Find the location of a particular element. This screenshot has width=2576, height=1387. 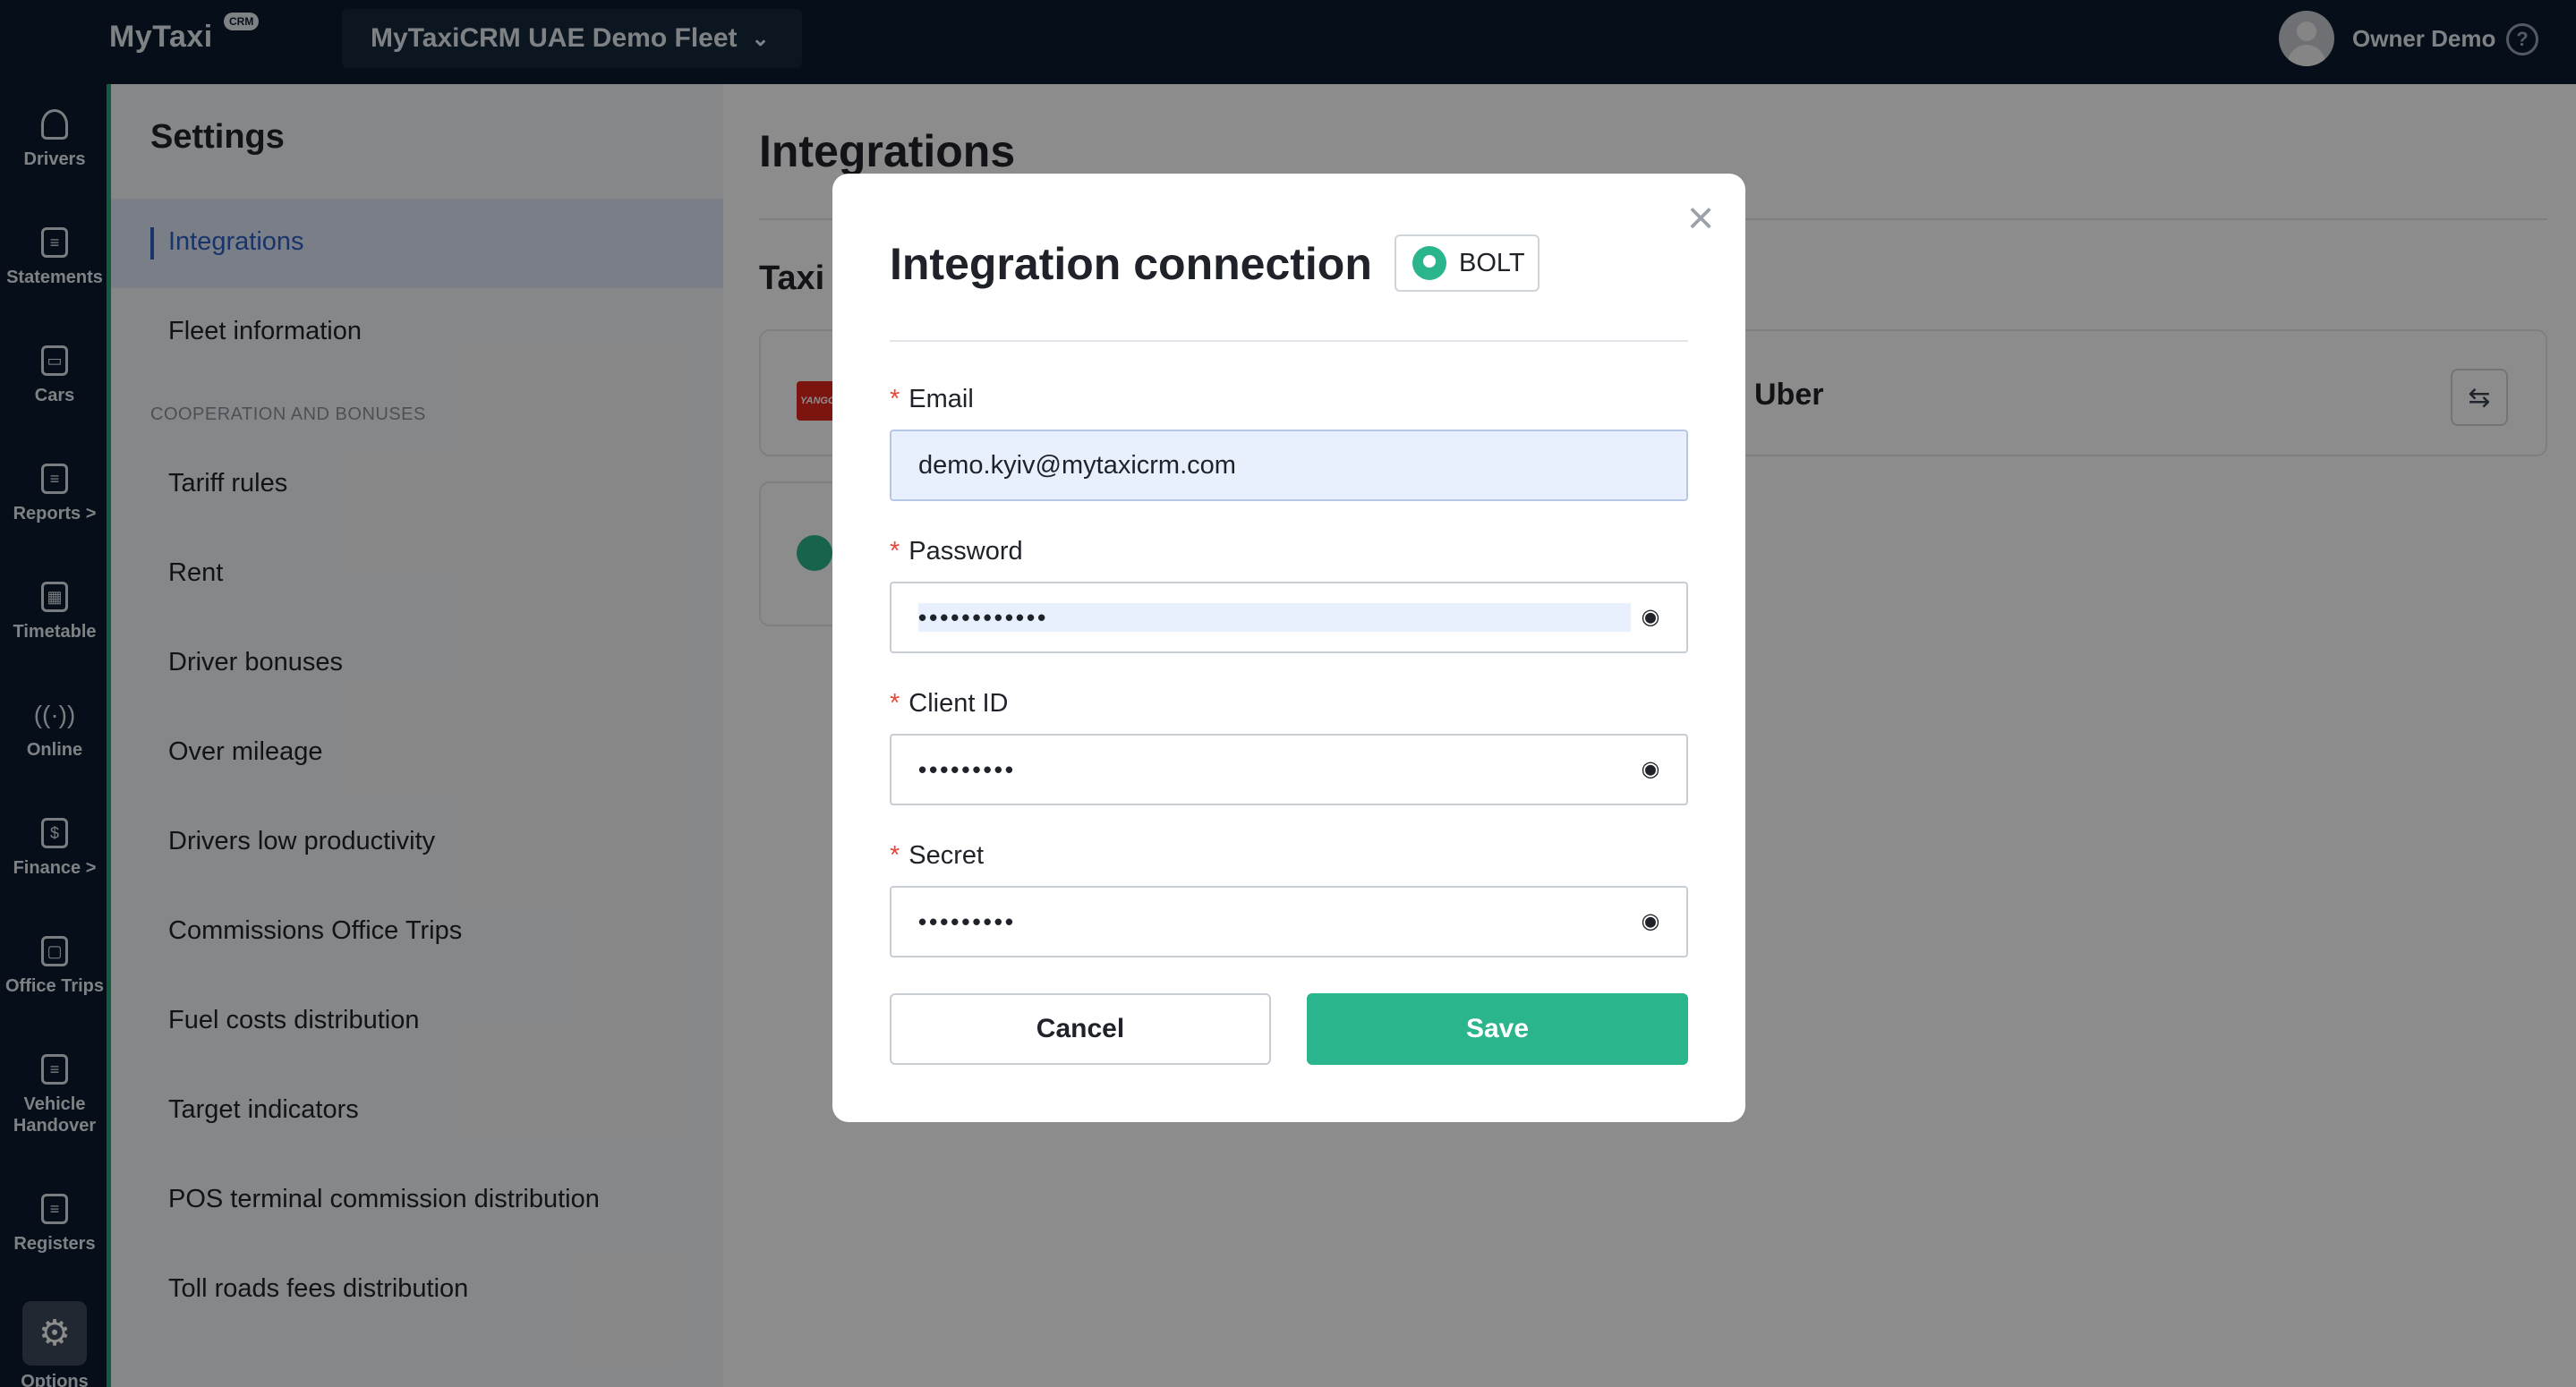

password-value: •••••••••••• is located at coordinates (983, 617).